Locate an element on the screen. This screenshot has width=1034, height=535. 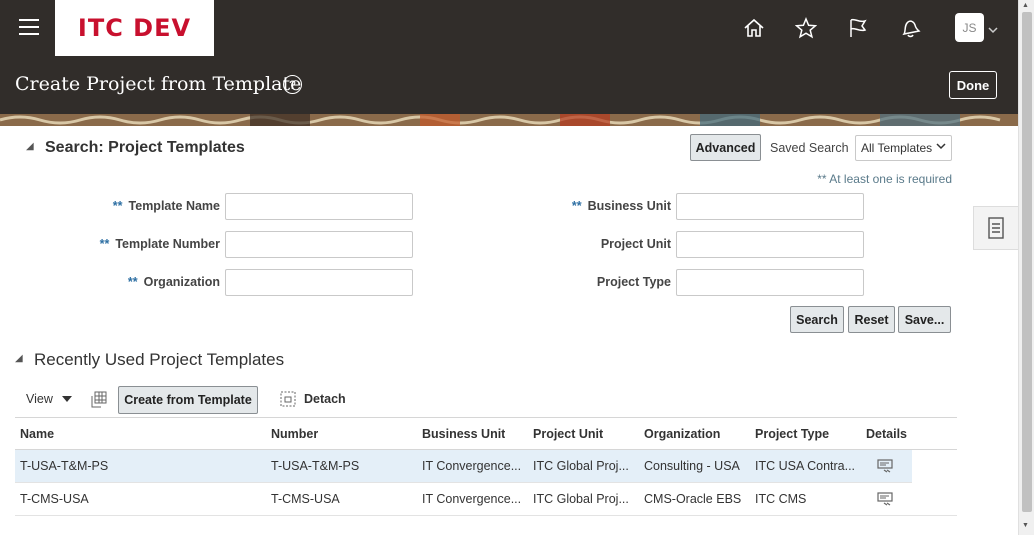
advanced-search-button: Advanced is located at coordinates (725, 147).